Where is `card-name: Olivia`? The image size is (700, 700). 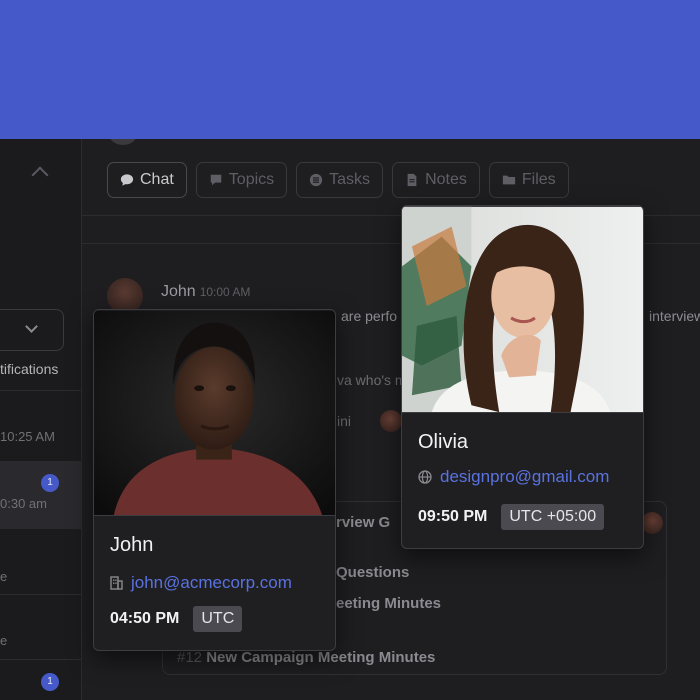 card-name: Olivia is located at coordinates (443, 442).